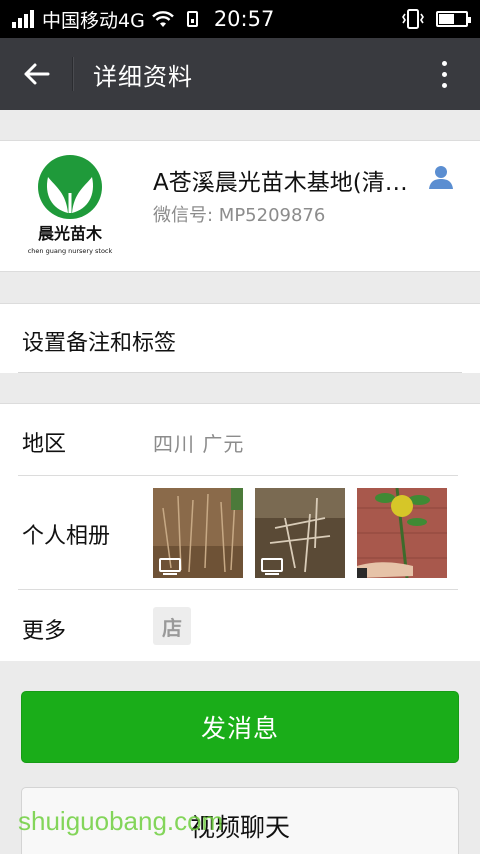  I want to click on battery-icon, so click(453, 19).